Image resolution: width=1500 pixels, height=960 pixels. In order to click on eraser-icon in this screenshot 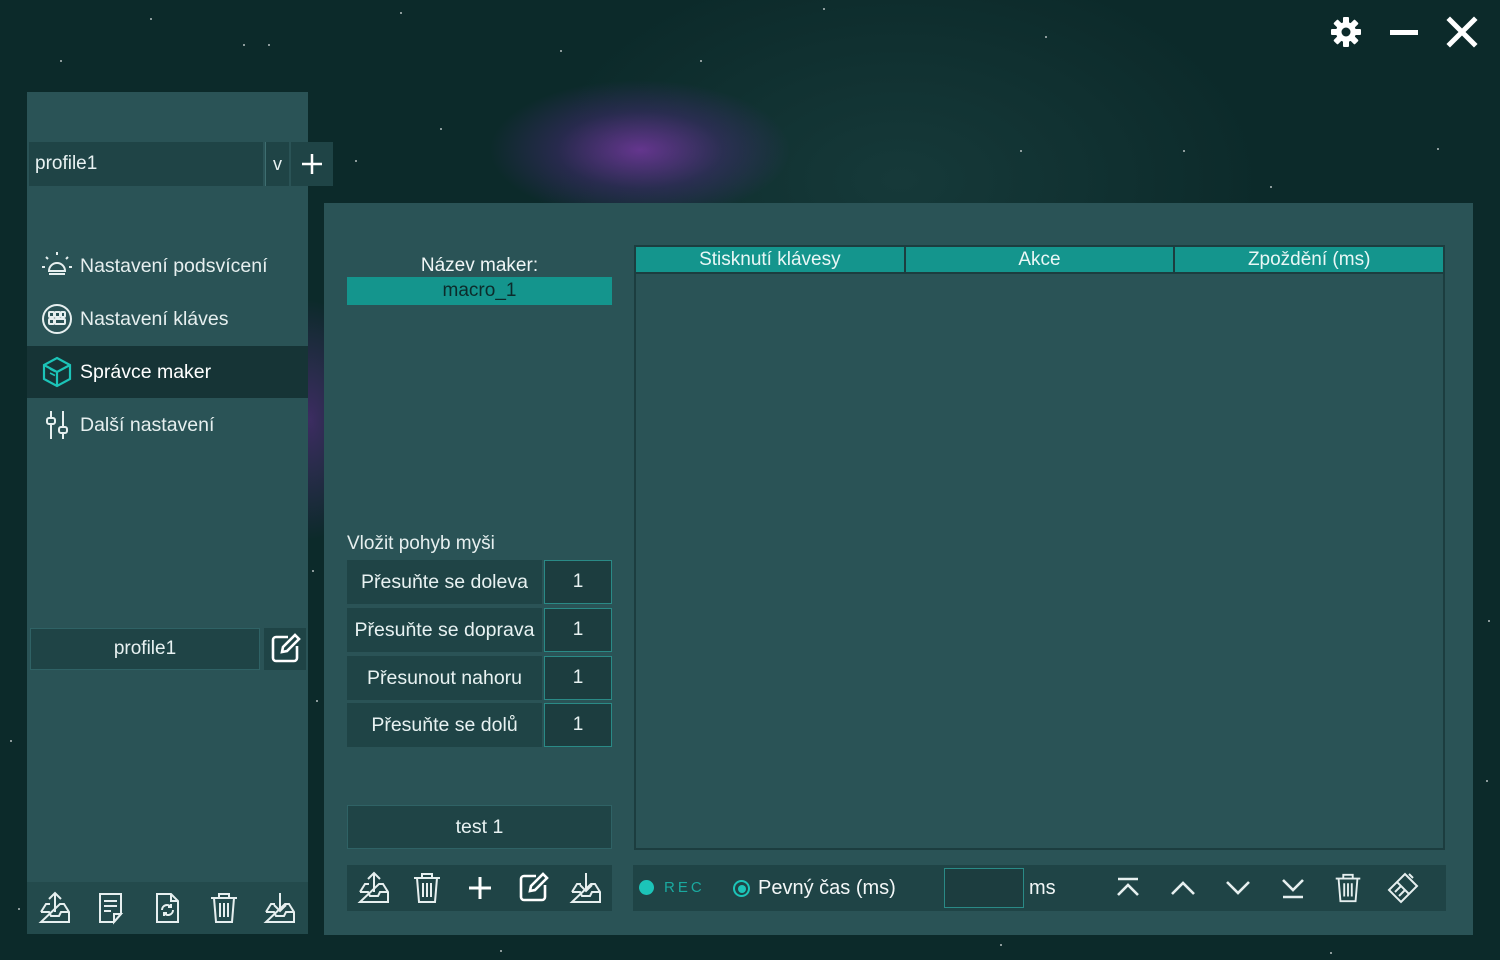, I will do `click(1403, 888)`.